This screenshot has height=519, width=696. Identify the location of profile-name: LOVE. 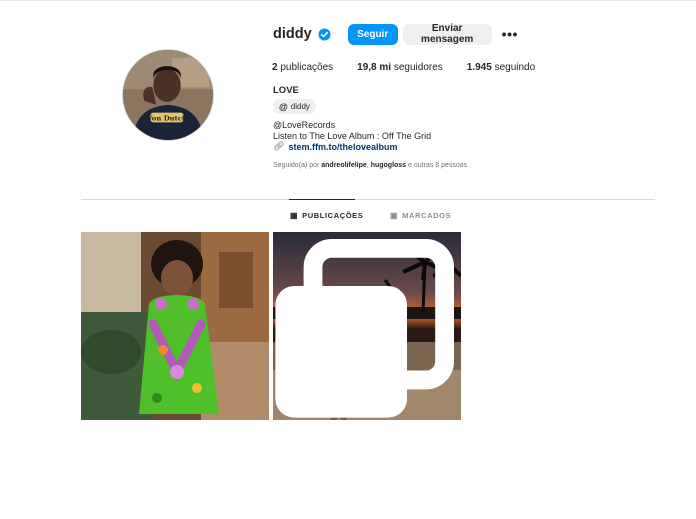
(286, 90).